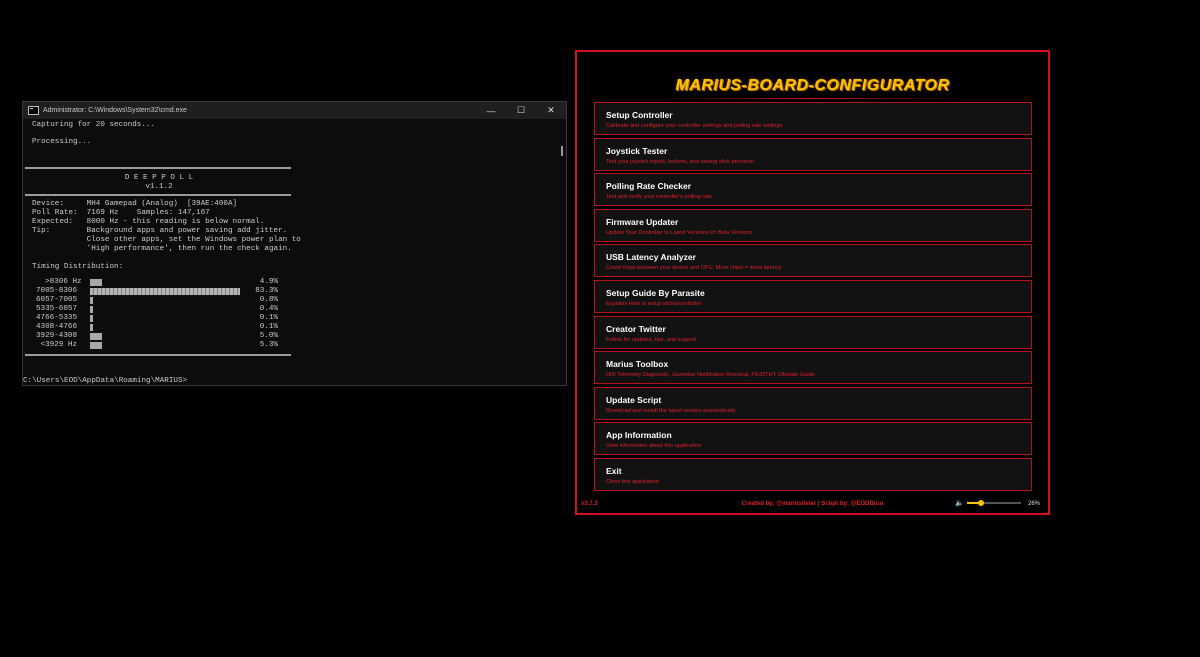 This screenshot has height=657, width=1200. I want to click on info-line-poll-rate: Poll Rate: 7169 Hz Samples: 147,167, so click(121, 213).